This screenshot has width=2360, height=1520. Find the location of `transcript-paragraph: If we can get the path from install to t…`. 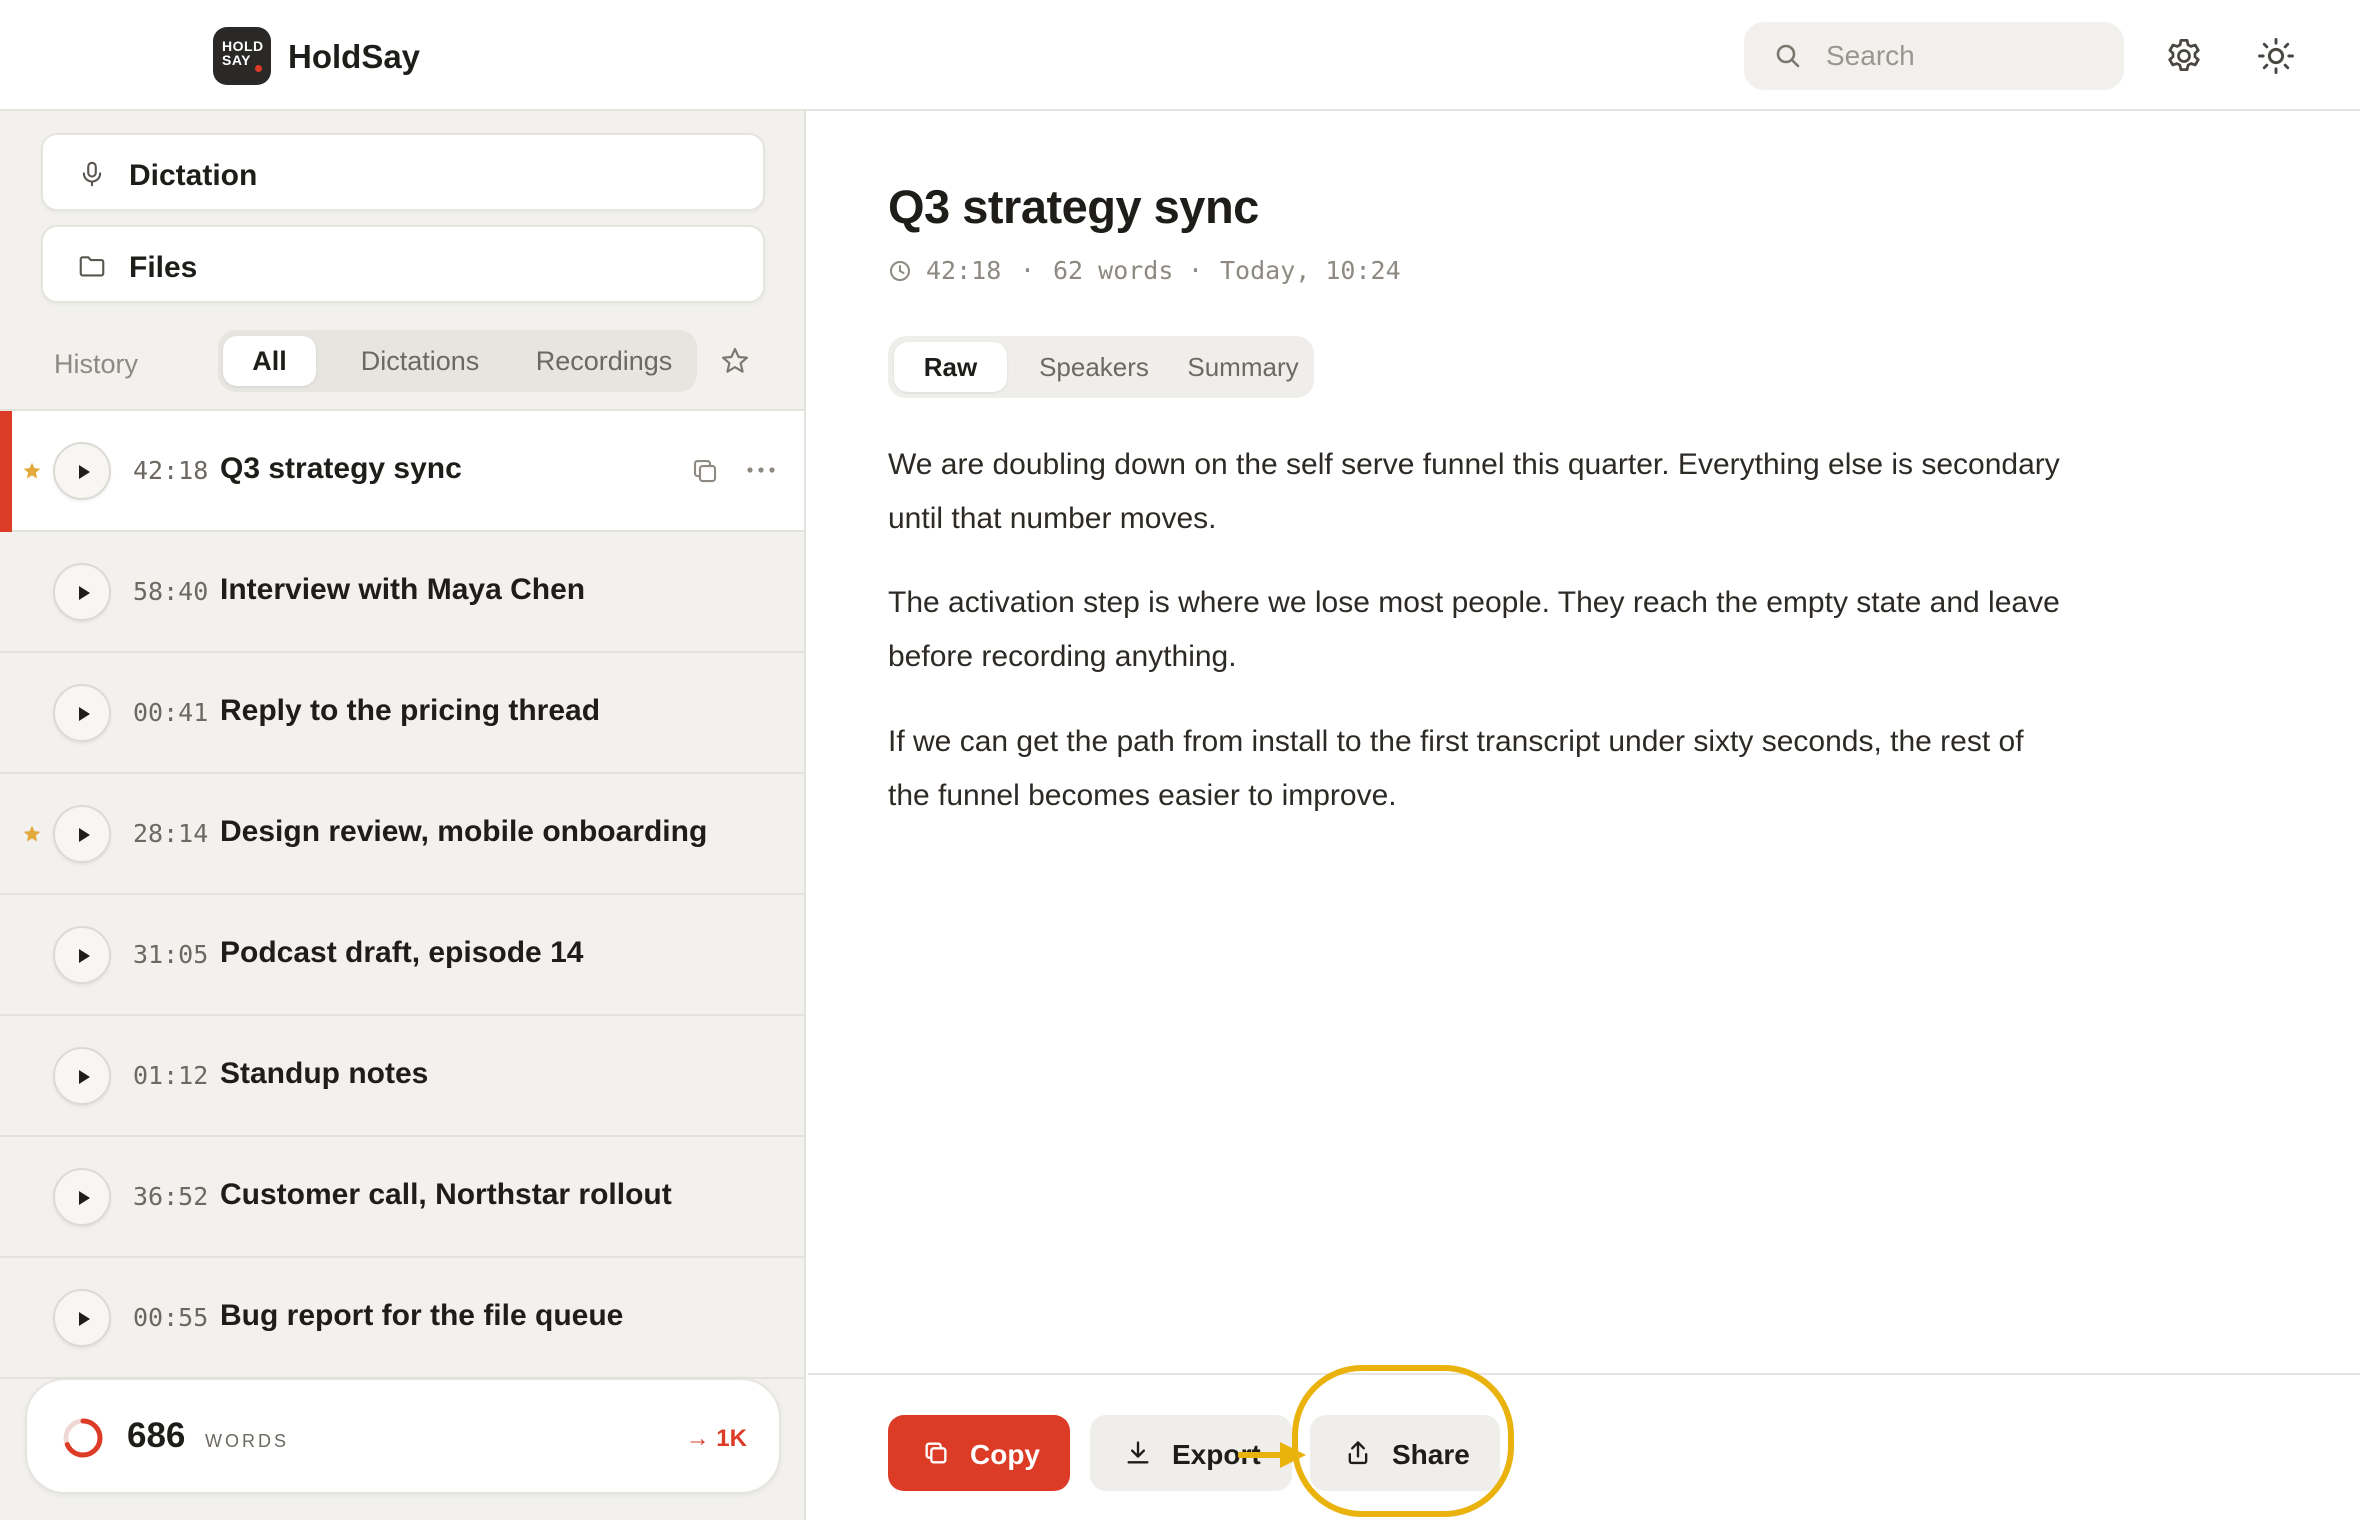

transcript-paragraph: If we can get the path from install to t… is located at coordinates (1456, 768).